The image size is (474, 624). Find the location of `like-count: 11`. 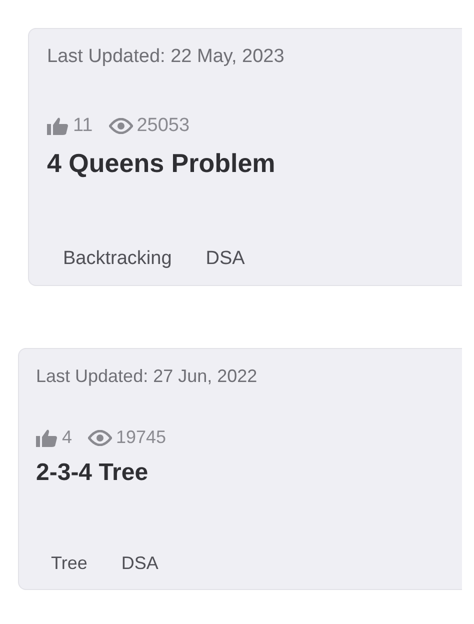

like-count: 11 is located at coordinates (83, 126).